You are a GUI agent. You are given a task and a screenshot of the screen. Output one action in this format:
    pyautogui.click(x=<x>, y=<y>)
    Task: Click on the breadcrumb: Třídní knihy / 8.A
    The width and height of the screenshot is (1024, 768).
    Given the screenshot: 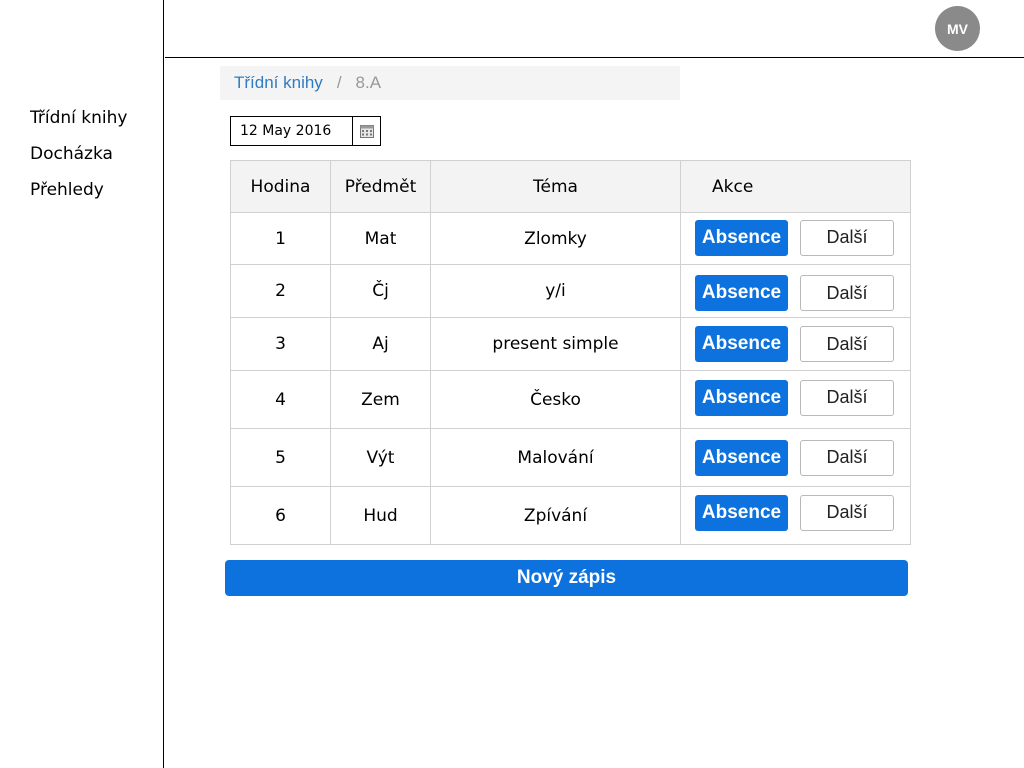 What is the action you would take?
    pyautogui.click(x=450, y=83)
    